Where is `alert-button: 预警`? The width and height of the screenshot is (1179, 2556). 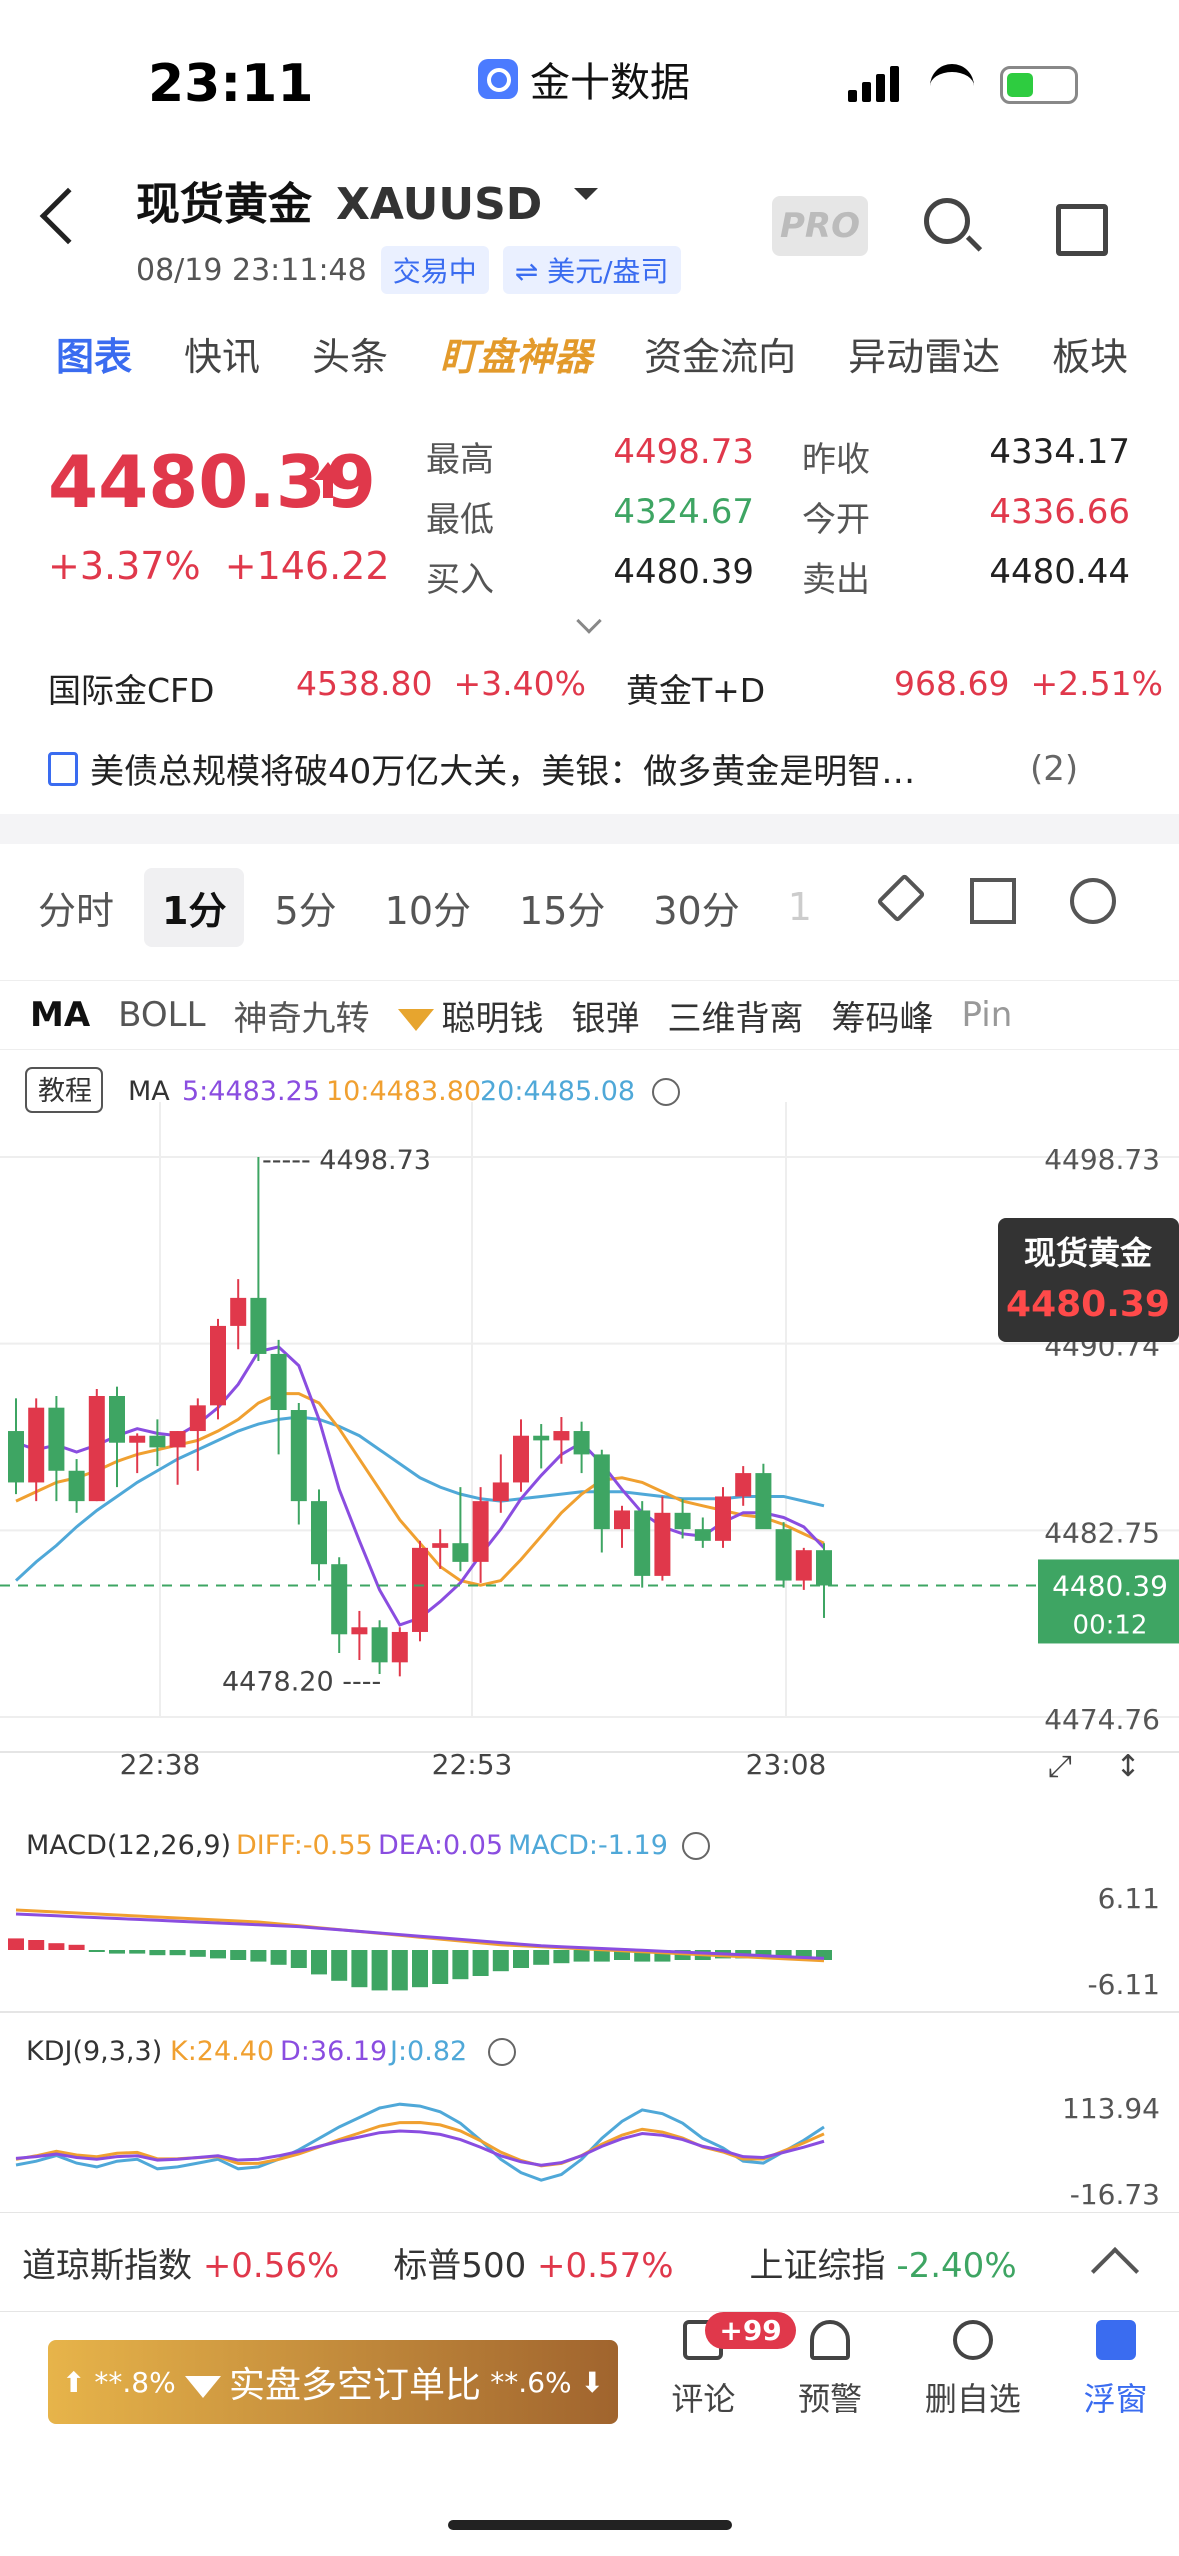
alert-button: 预警 is located at coordinates (830, 2380).